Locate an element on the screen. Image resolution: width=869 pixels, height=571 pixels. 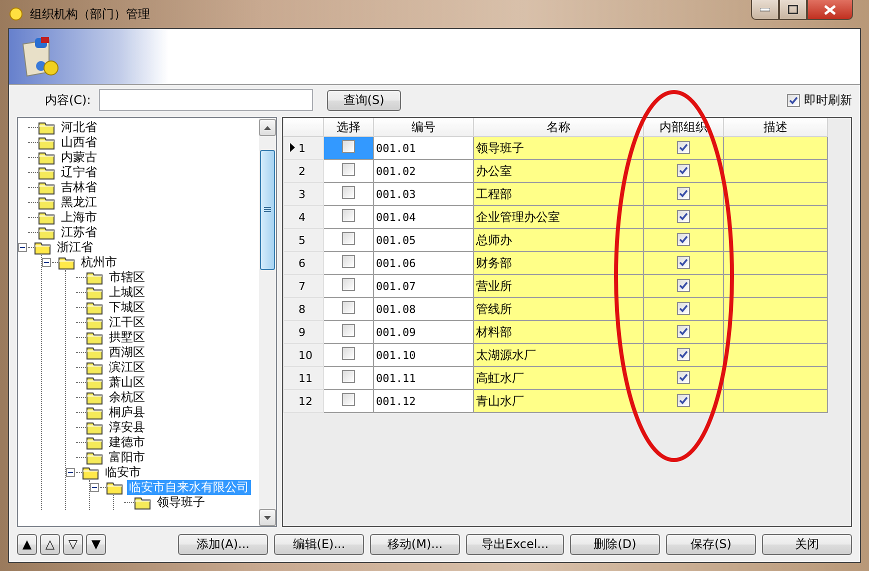
scroll-down-button is located at coordinates (267, 517).